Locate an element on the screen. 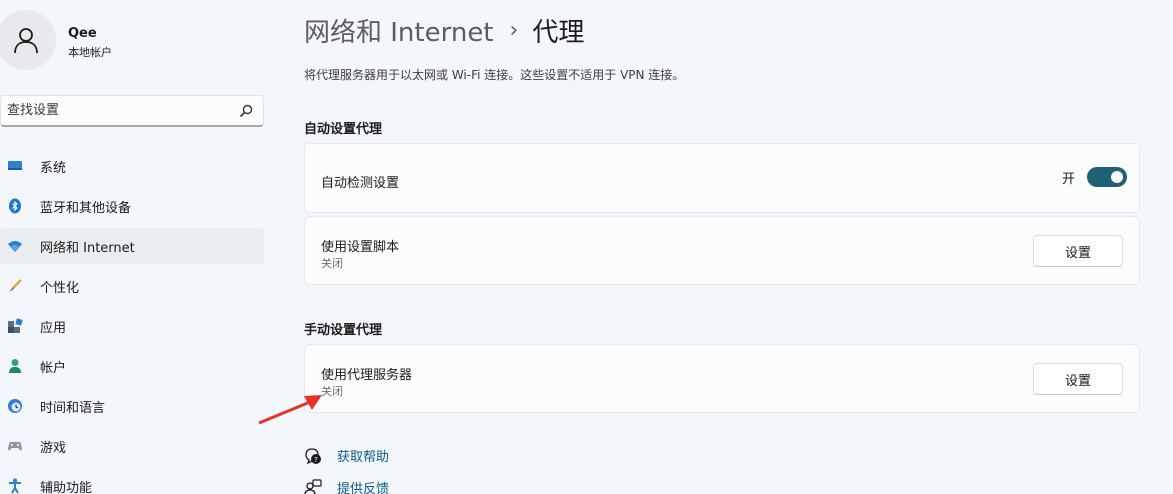 This screenshot has height=494, width=1173. user-profile: Qee 本地帐户 is located at coordinates (135, 41).